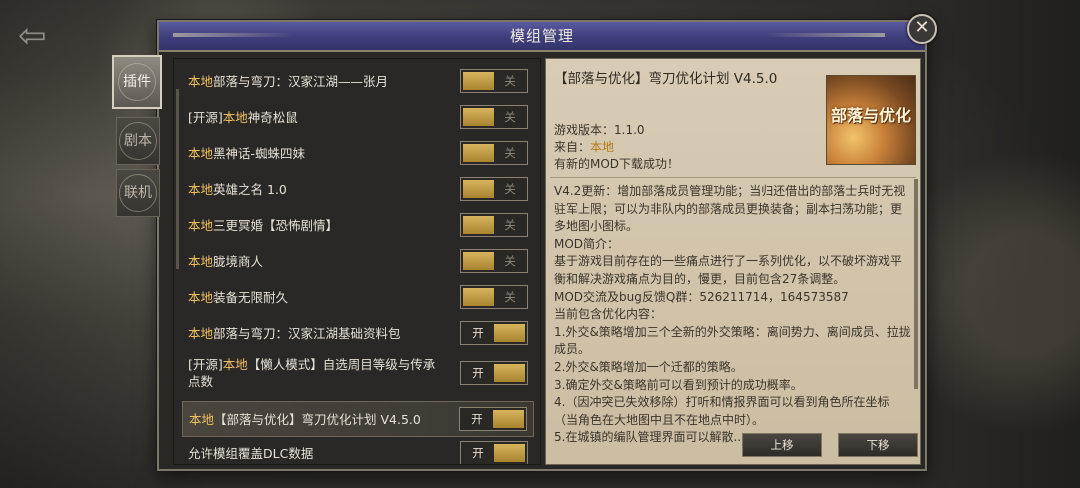  I want to click on mod-name: 英雄之名 1.0, so click(250, 189).